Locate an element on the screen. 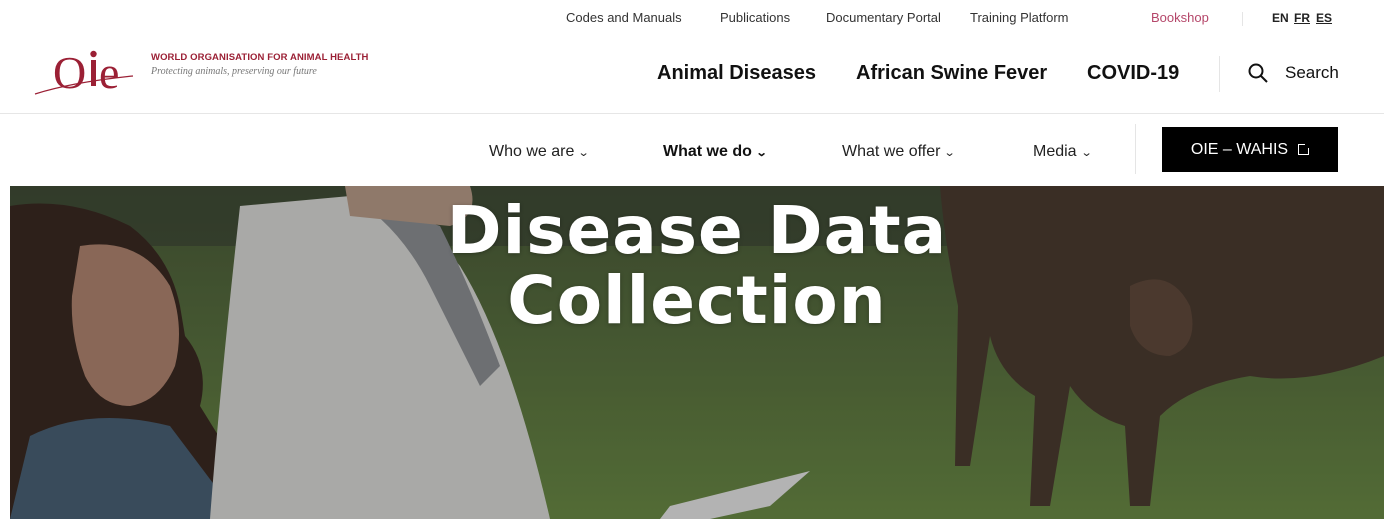  lang-en: EN is located at coordinates (1280, 18).